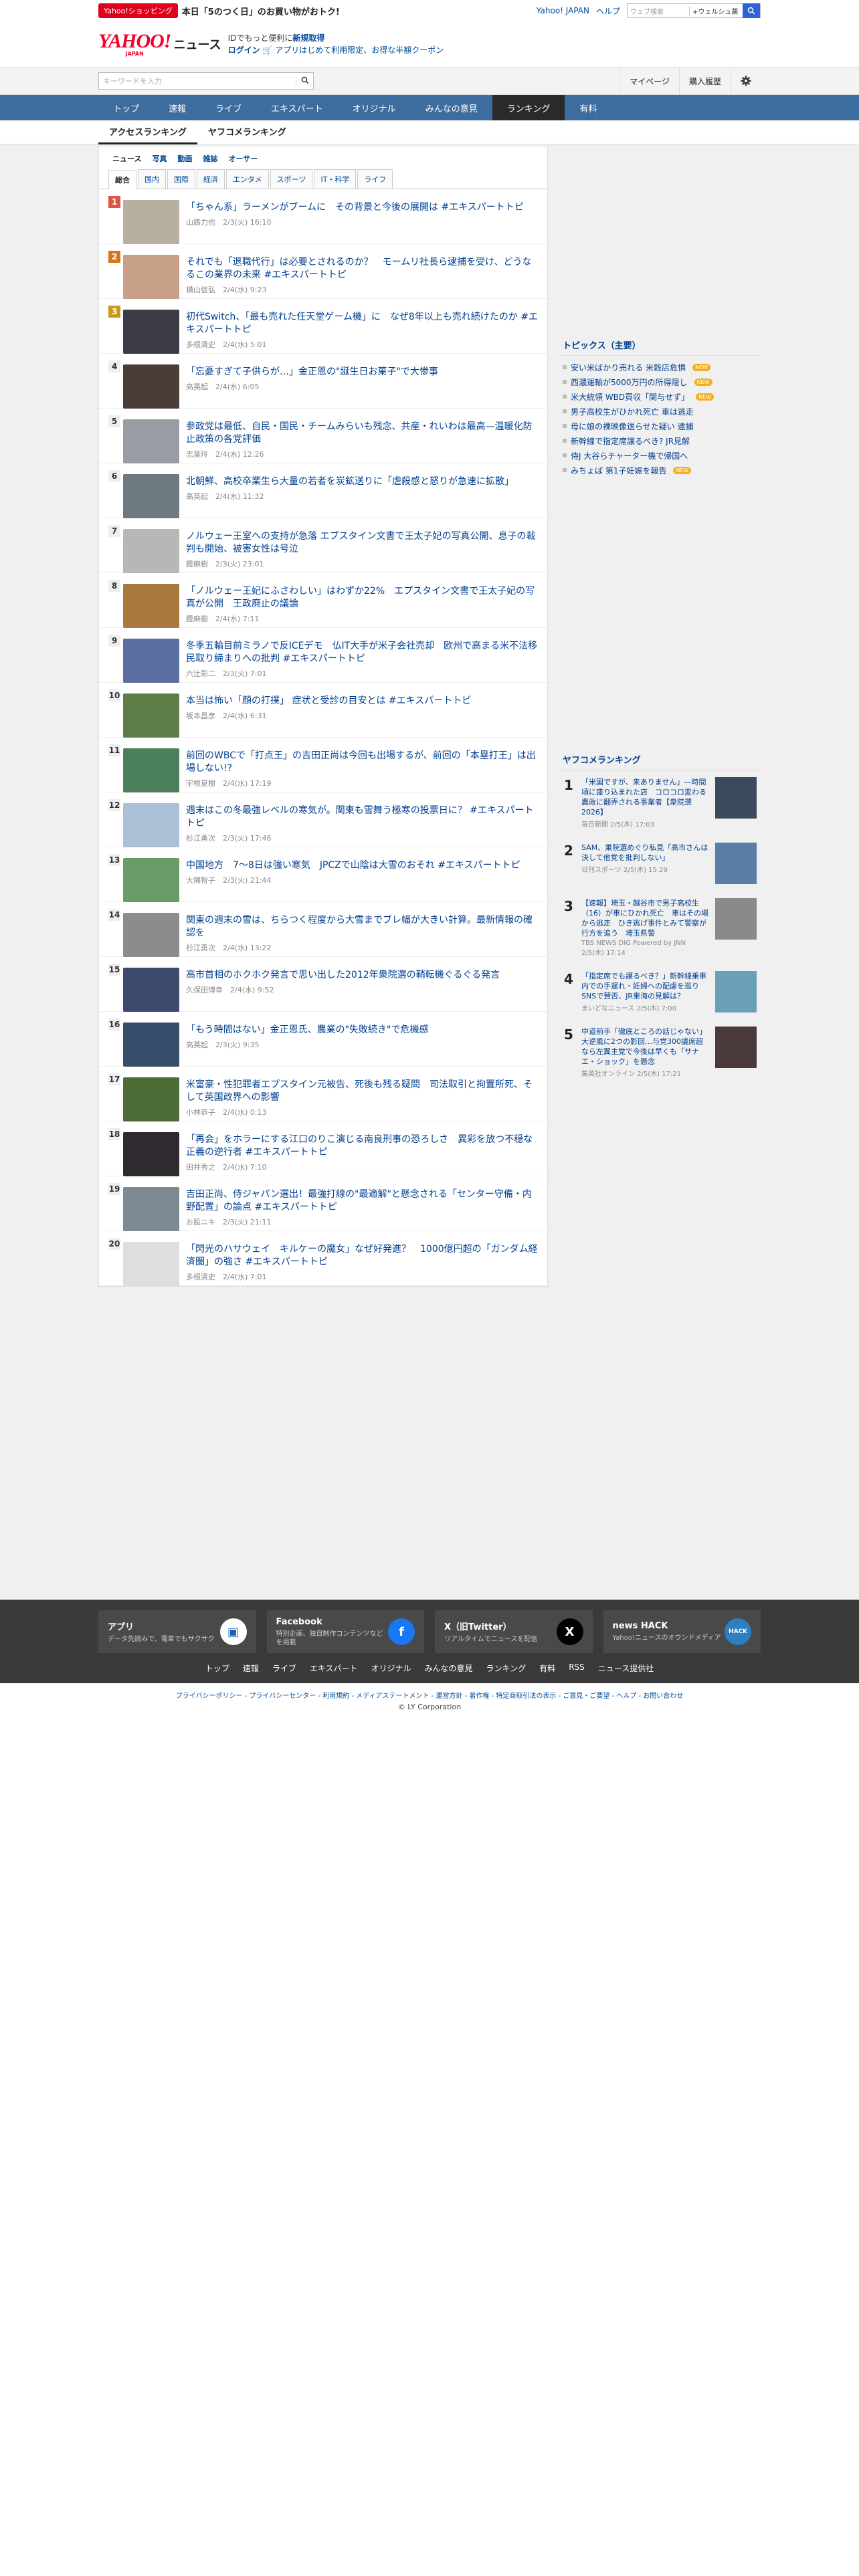 This screenshot has height=2576, width=859. Describe the element at coordinates (375, 179) in the screenshot. I see `tab-7: ライフ` at that location.